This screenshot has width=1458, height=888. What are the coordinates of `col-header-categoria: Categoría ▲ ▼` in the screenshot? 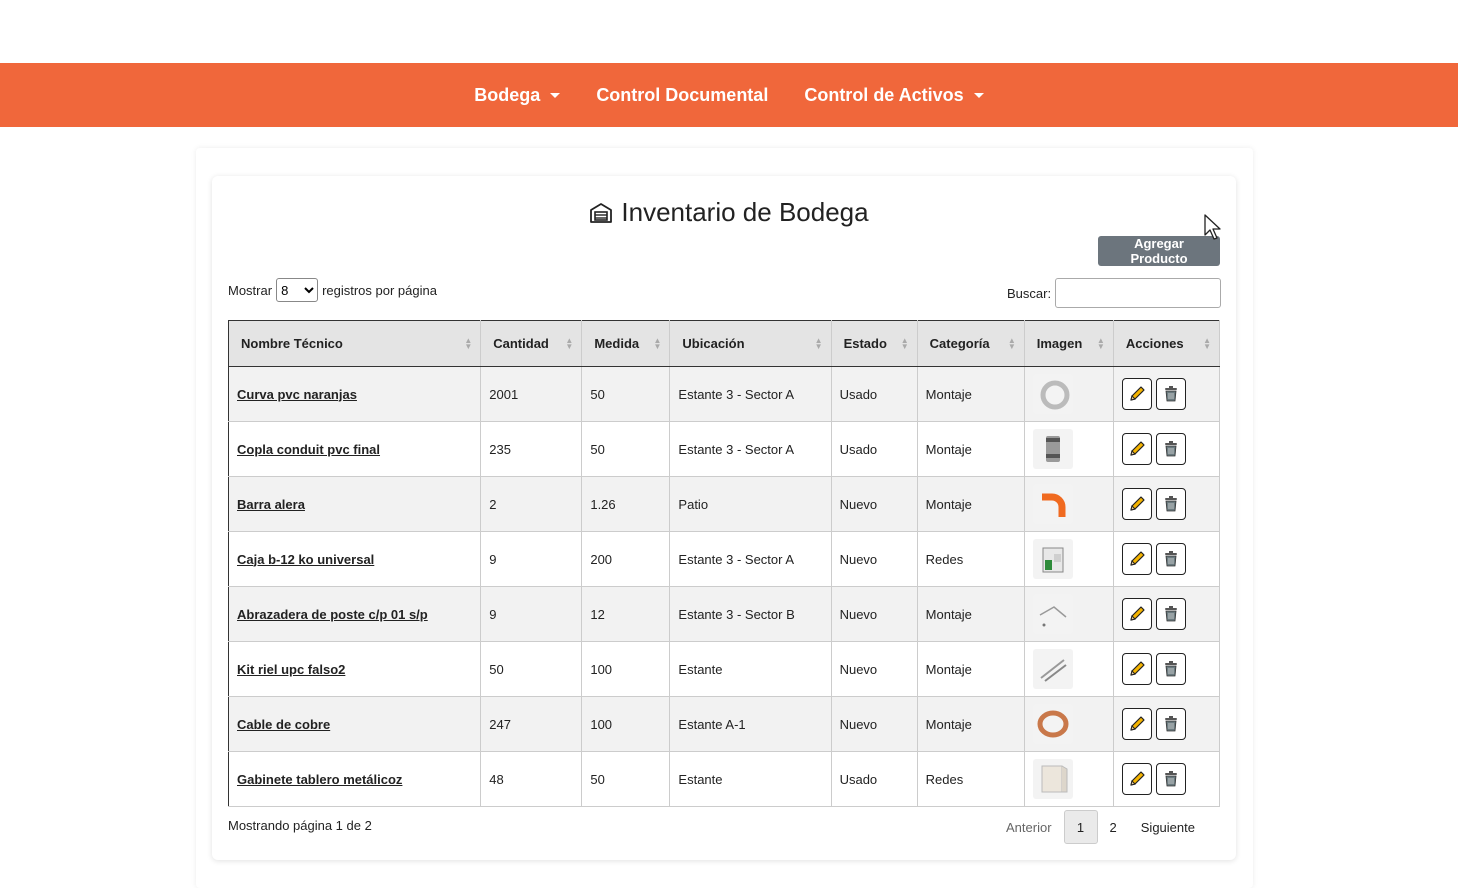 It's located at (971, 343).